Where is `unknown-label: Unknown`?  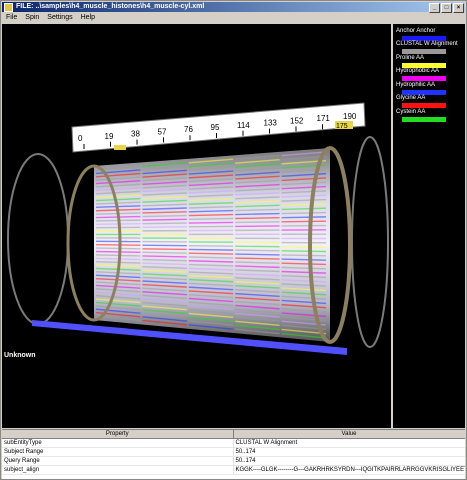 unknown-label: Unknown is located at coordinates (20, 355).